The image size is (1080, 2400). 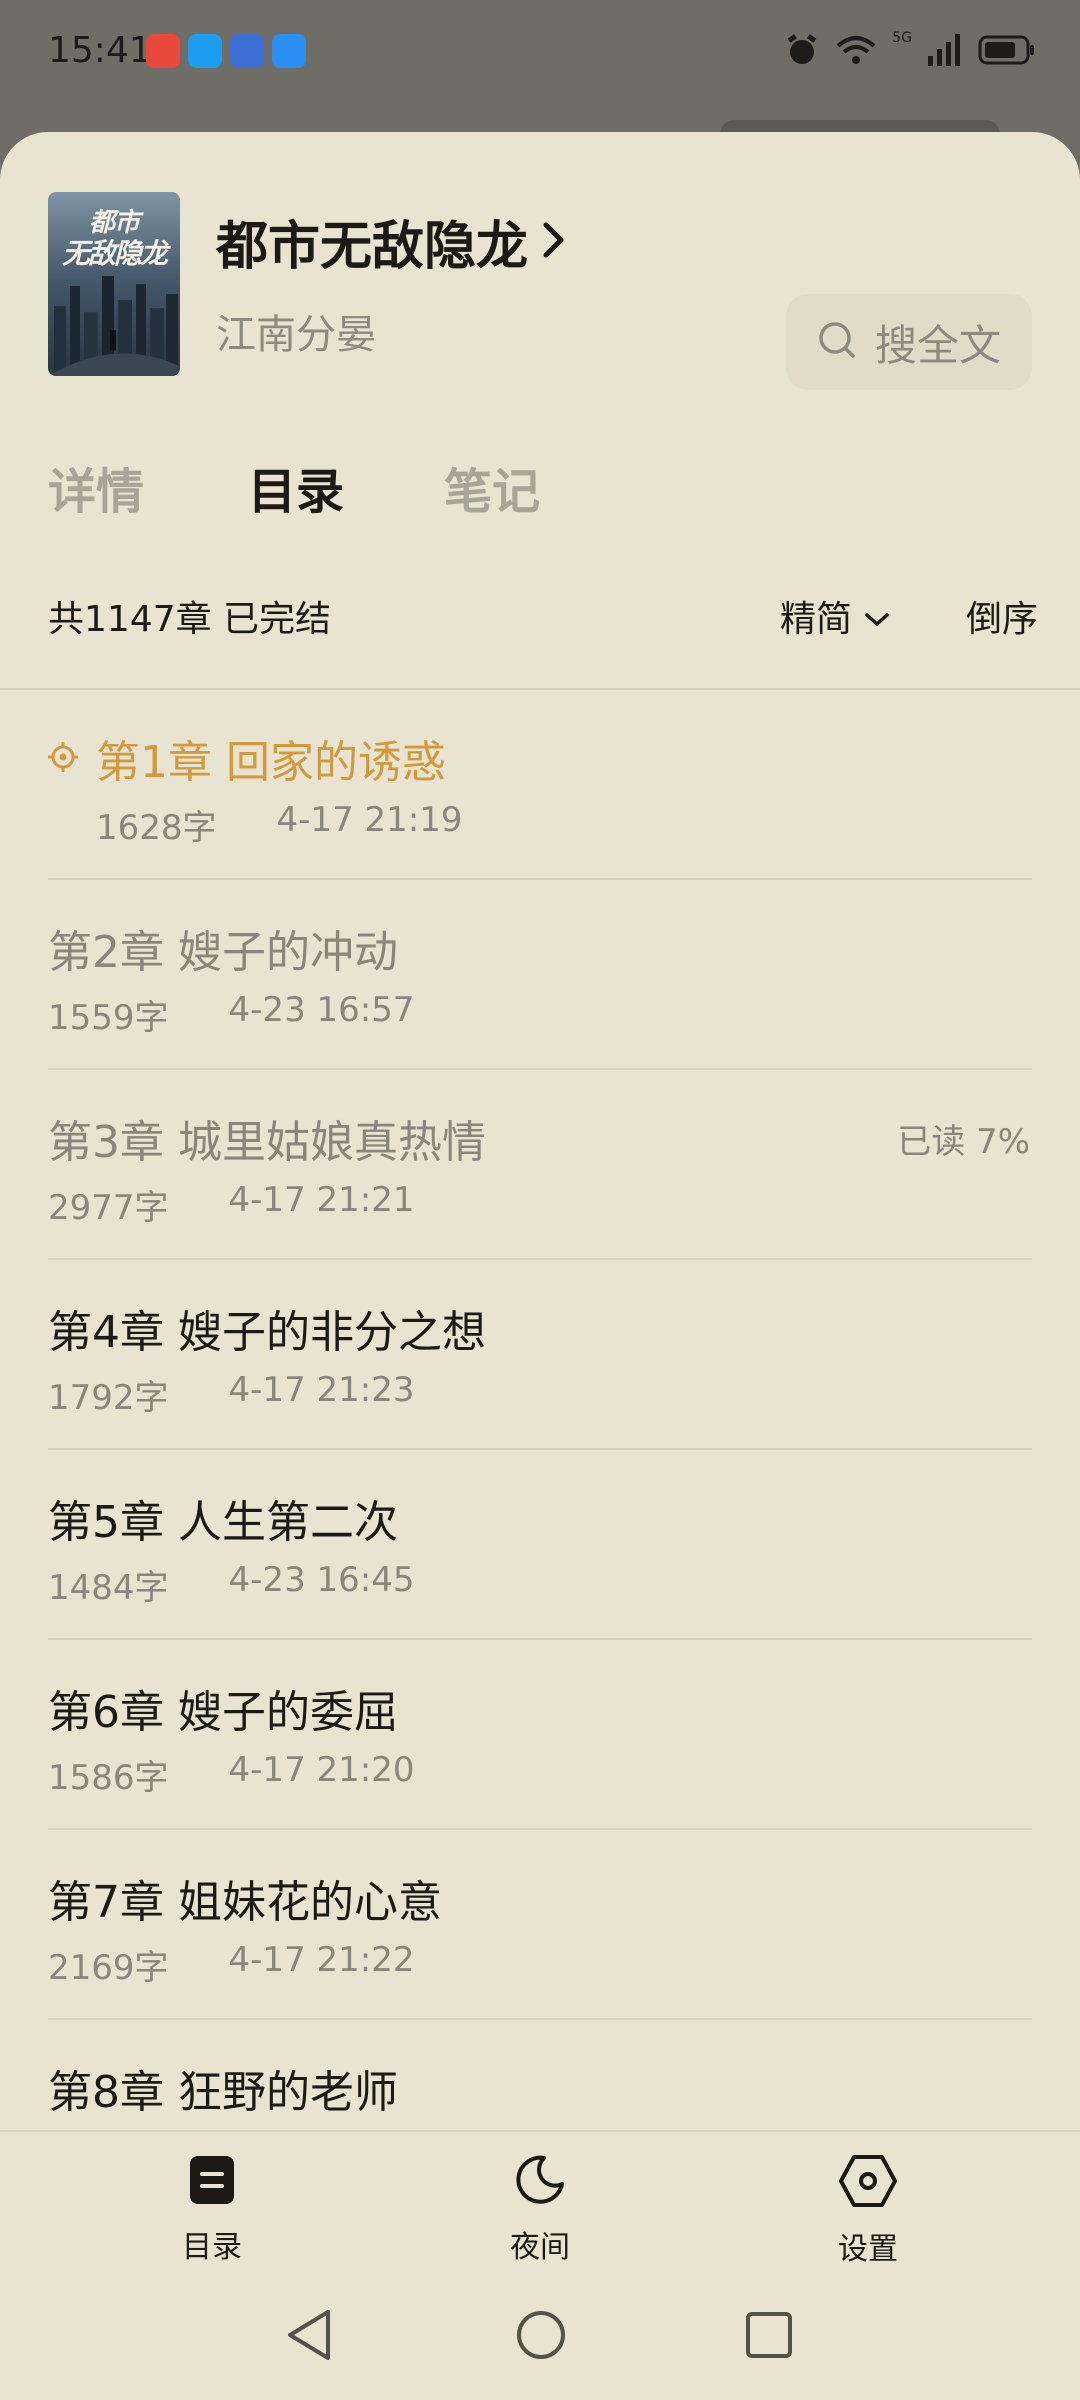 I want to click on status-bar: 15:41 5G, so click(x=540, y=55).